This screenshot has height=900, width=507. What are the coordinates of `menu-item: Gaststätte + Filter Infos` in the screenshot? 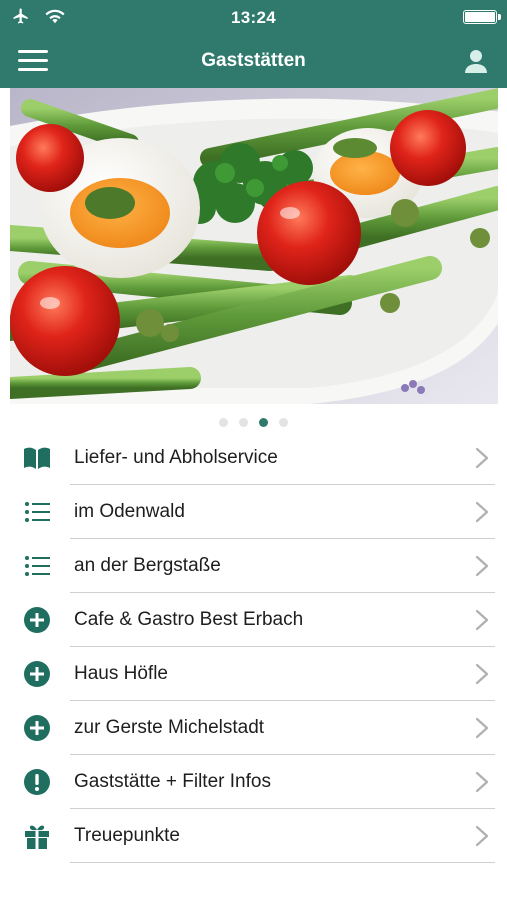 It's located at (253, 782).